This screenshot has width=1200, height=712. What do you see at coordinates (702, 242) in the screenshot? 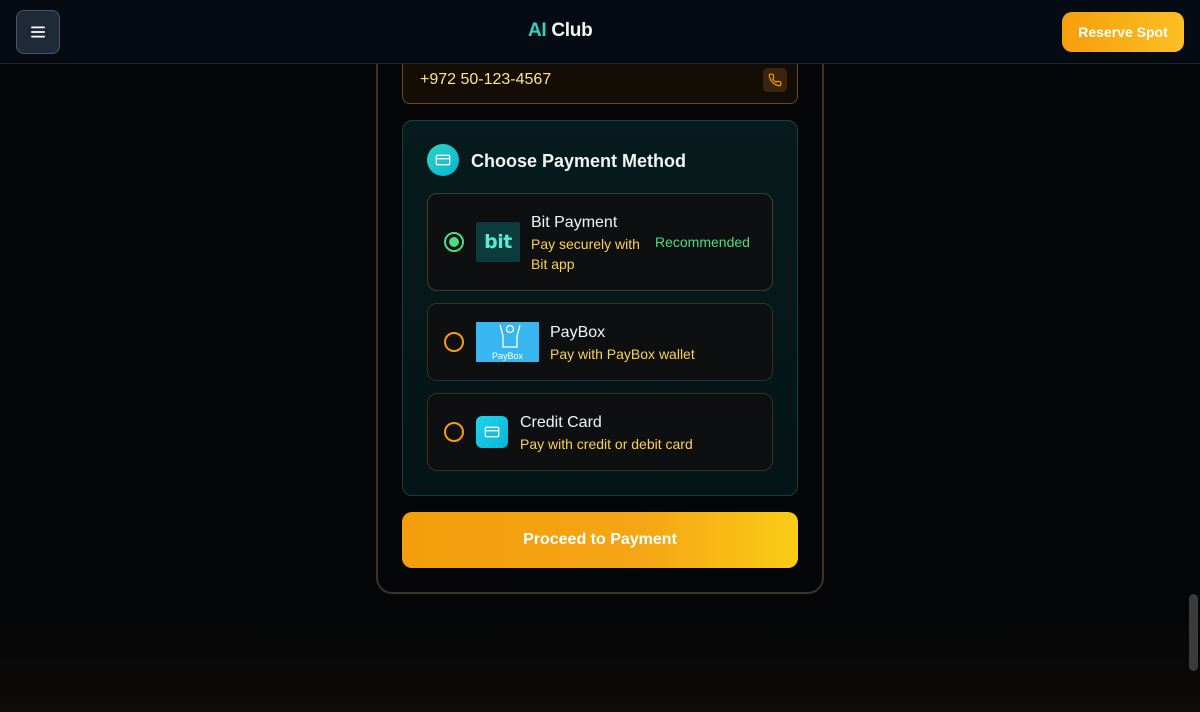
I see `recommended-badge: Recommended` at bounding box center [702, 242].